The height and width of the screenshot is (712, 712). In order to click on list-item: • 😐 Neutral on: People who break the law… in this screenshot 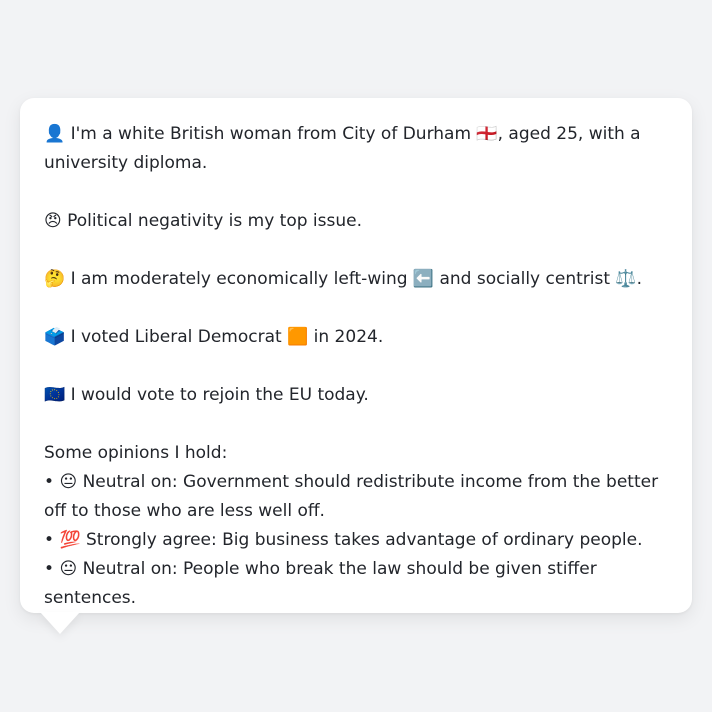, I will do `click(356, 584)`.